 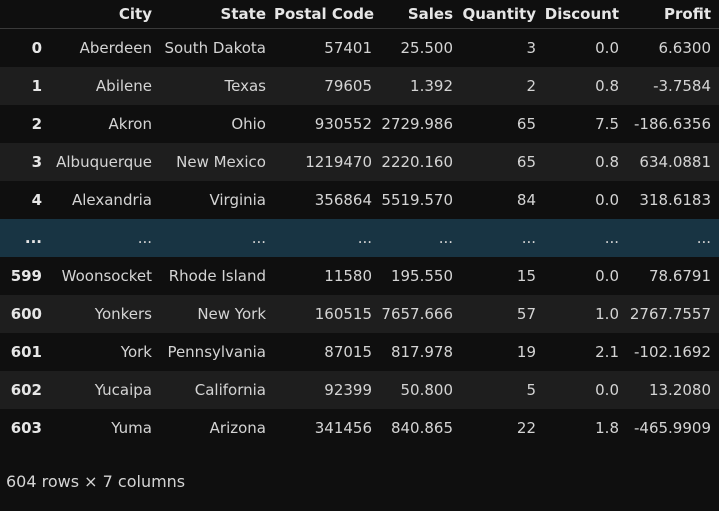 What do you see at coordinates (327, 313) in the screenshot?
I see `cell-postal-code: 160515` at bounding box center [327, 313].